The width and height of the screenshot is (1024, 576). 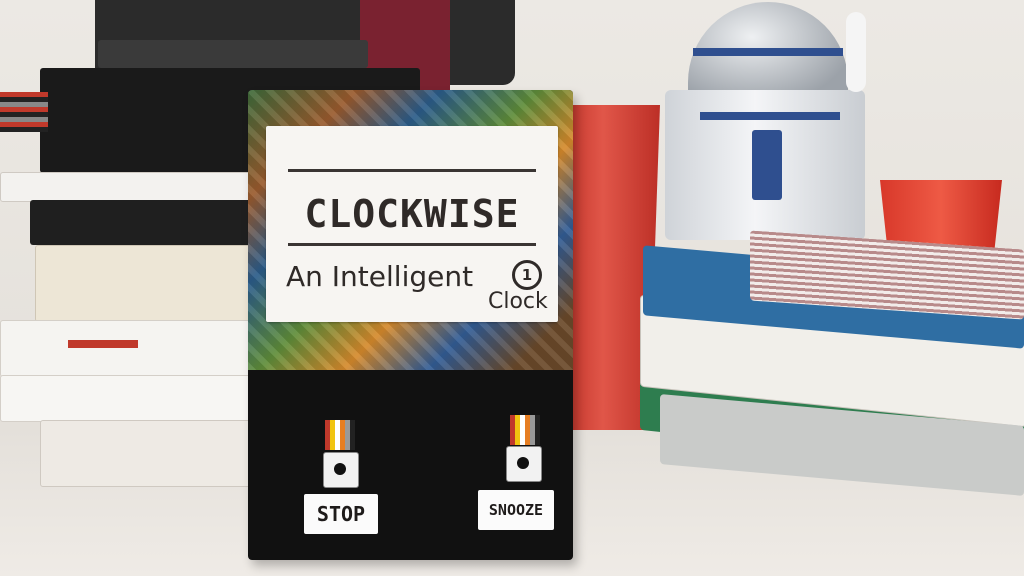 What do you see at coordinates (340, 435) in the screenshot?
I see `stop-button-wires` at bounding box center [340, 435].